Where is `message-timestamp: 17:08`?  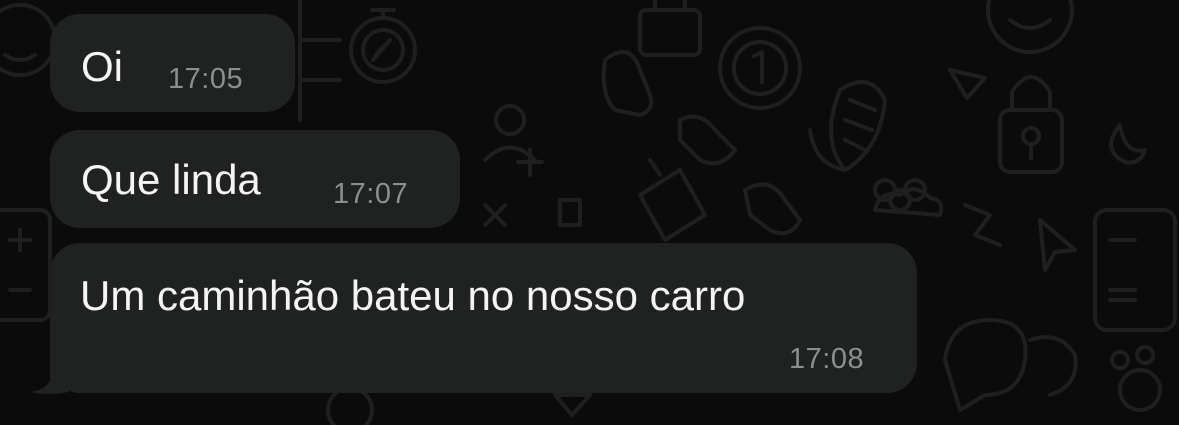 message-timestamp: 17:08 is located at coordinates (827, 359).